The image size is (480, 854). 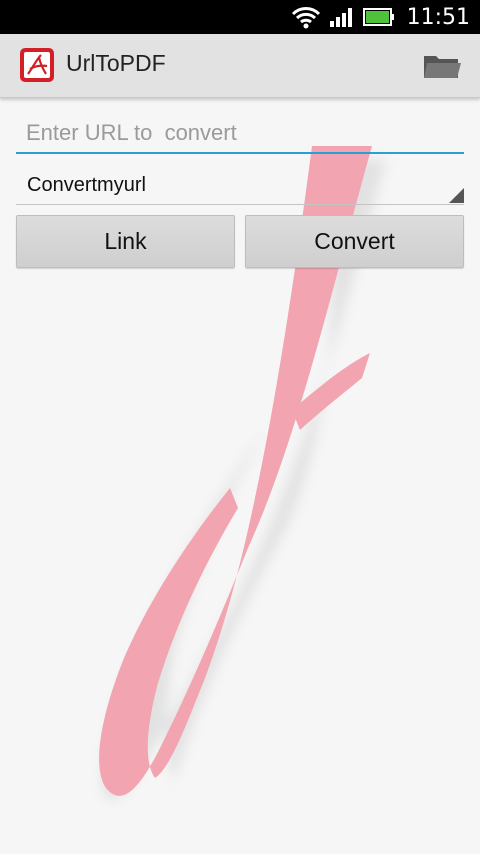 What do you see at coordinates (442, 66) in the screenshot?
I see `folder-icon` at bounding box center [442, 66].